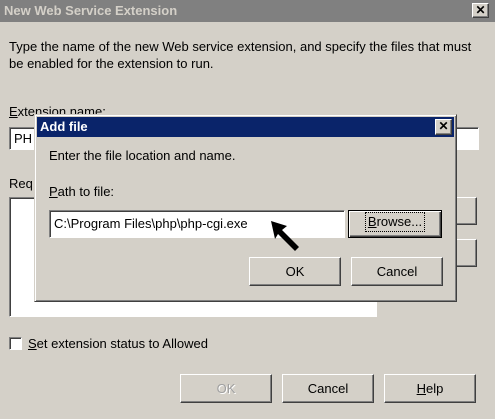 The image size is (495, 419). What do you see at coordinates (91, 10) in the screenshot?
I see `outer-title: New Web Service Extension` at bounding box center [91, 10].